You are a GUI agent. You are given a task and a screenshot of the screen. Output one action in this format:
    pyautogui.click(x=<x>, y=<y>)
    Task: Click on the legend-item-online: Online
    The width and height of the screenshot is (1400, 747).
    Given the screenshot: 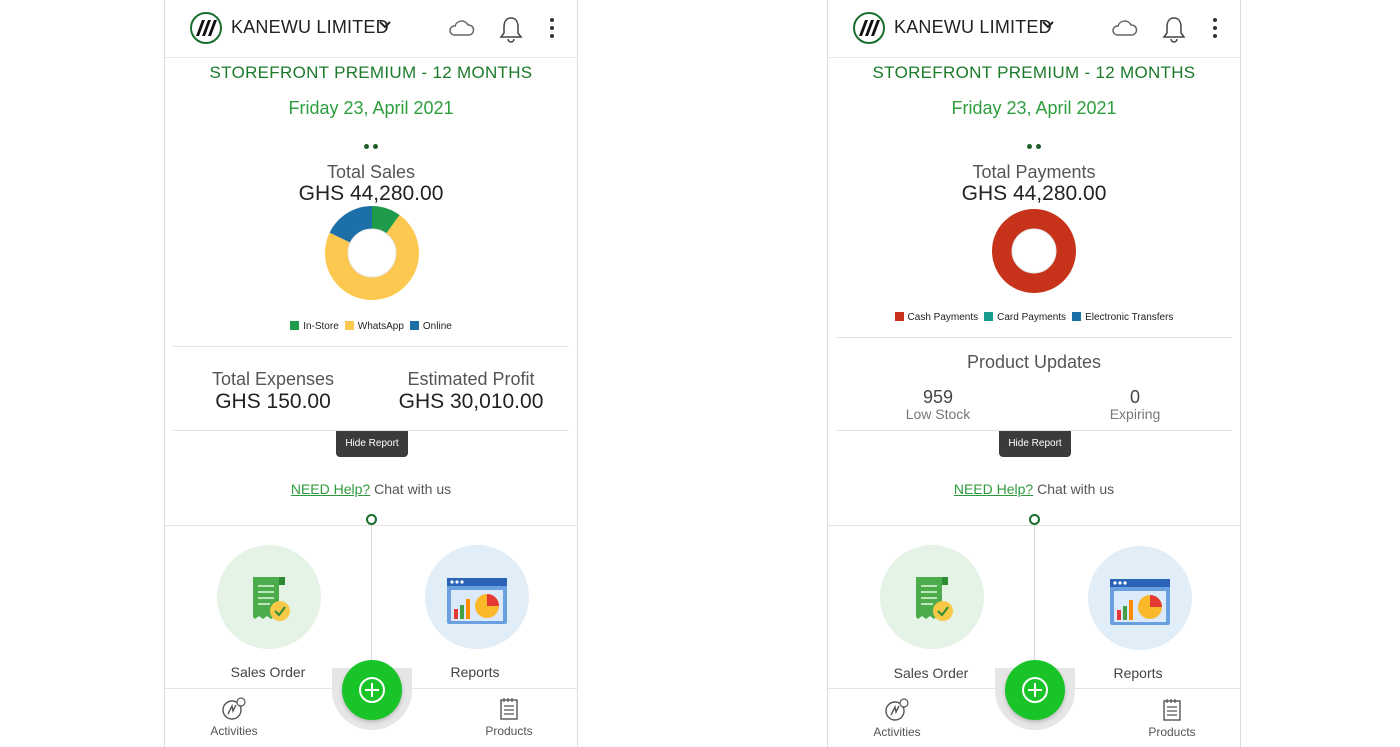 What is the action you would take?
    pyautogui.click(x=430, y=326)
    